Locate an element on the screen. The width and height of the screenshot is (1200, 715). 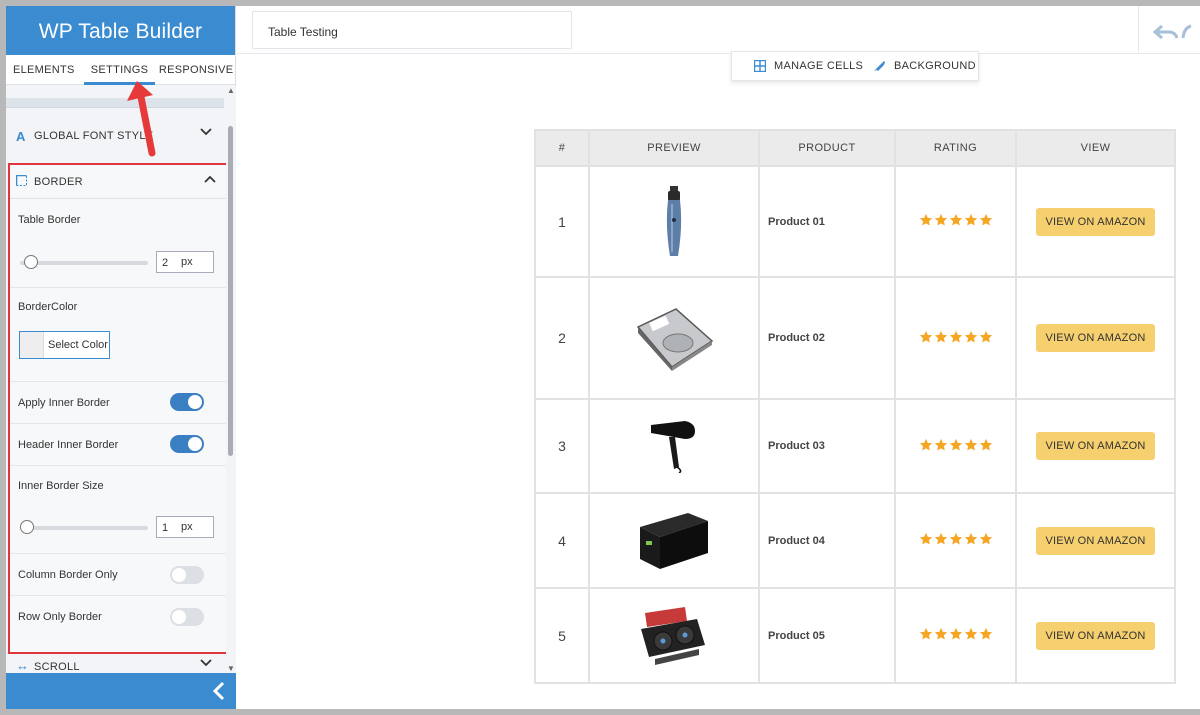
row-only-border-label: Row Only Border is located at coordinates (60, 617).